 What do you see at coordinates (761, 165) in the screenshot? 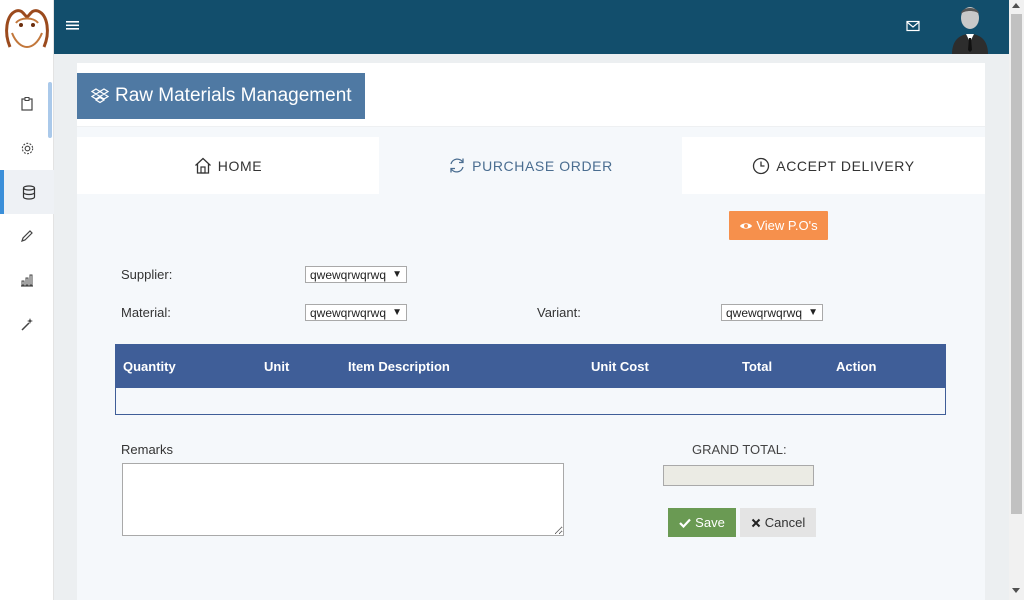
I see `clock-icon` at bounding box center [761, 165].